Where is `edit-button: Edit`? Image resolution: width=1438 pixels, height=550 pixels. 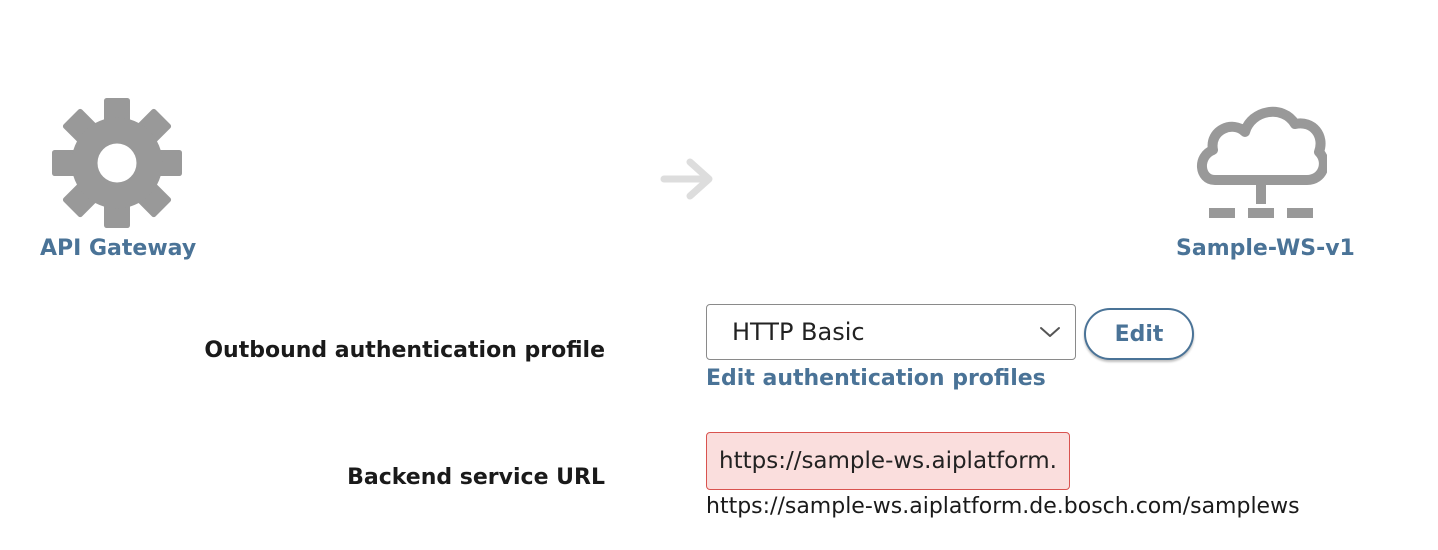 edit-button: Edit is located at coordinates (1139, 334).